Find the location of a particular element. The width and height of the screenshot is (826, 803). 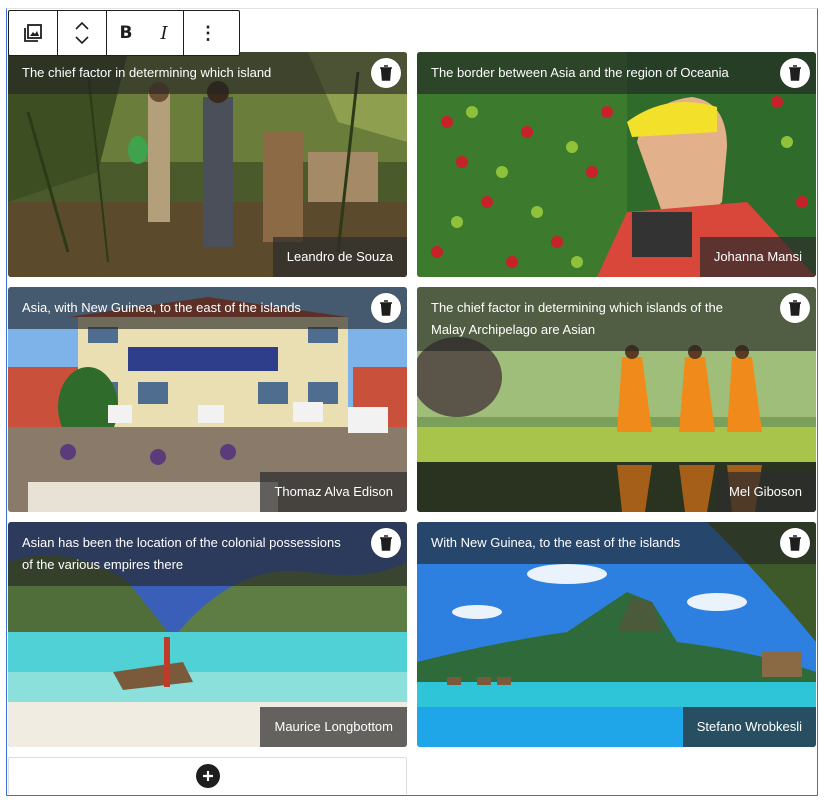

add-image-button is located at coordinates (207, 775).